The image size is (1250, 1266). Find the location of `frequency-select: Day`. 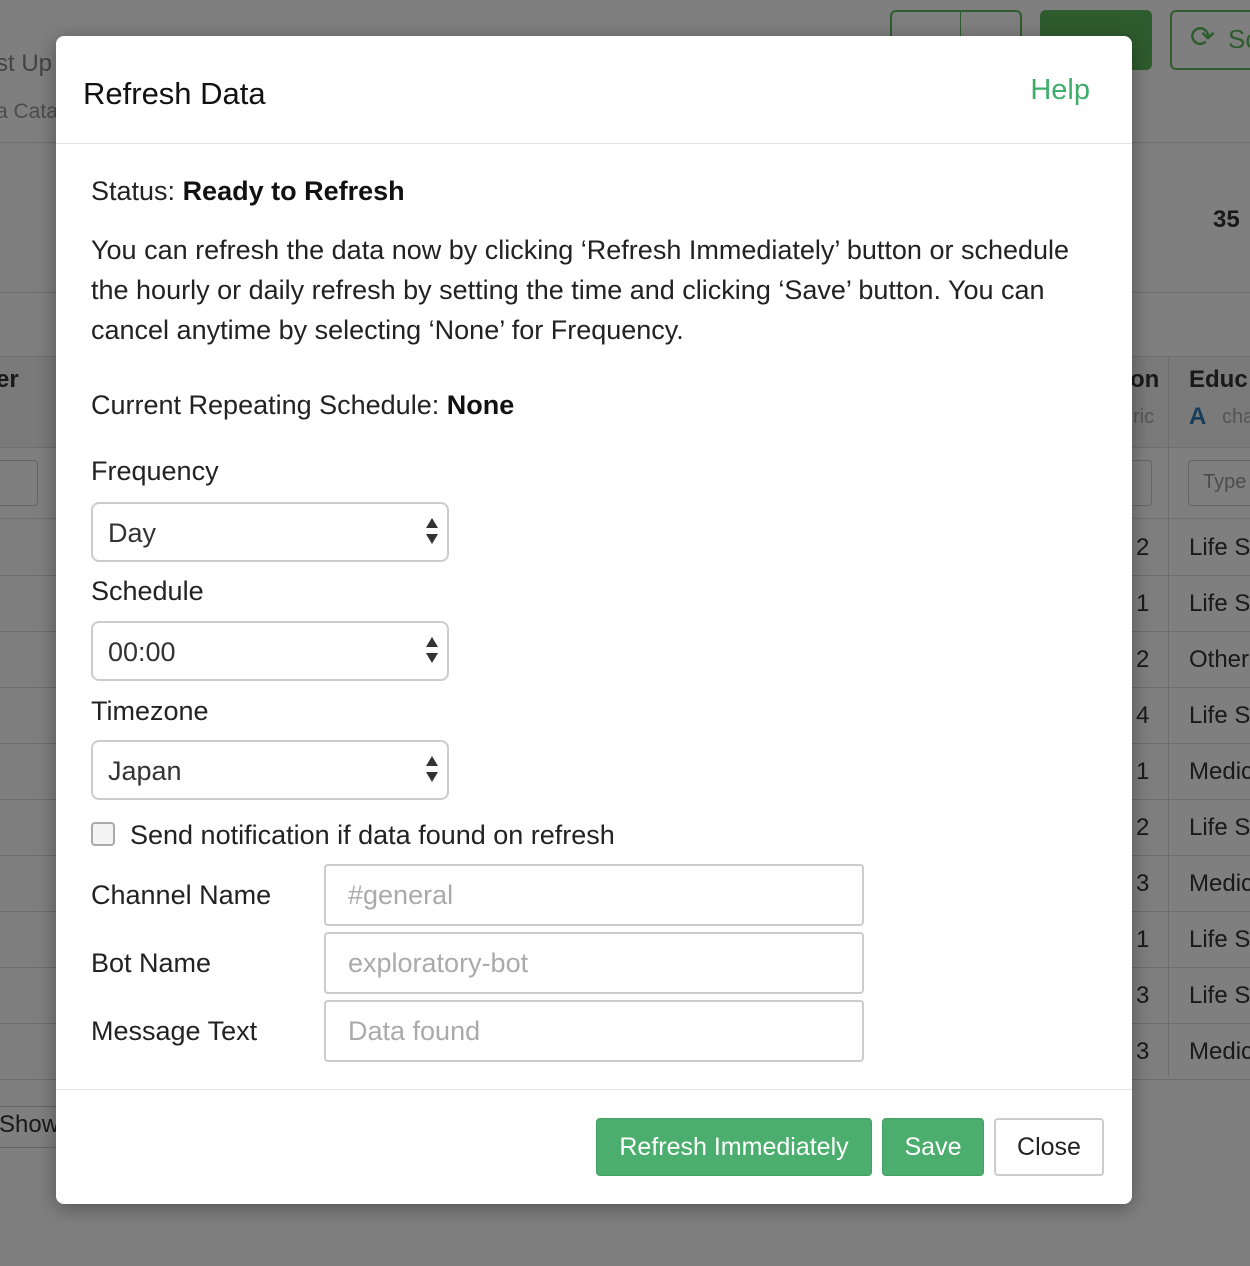

frequency-select: Day is located at coordinates (270, 532).